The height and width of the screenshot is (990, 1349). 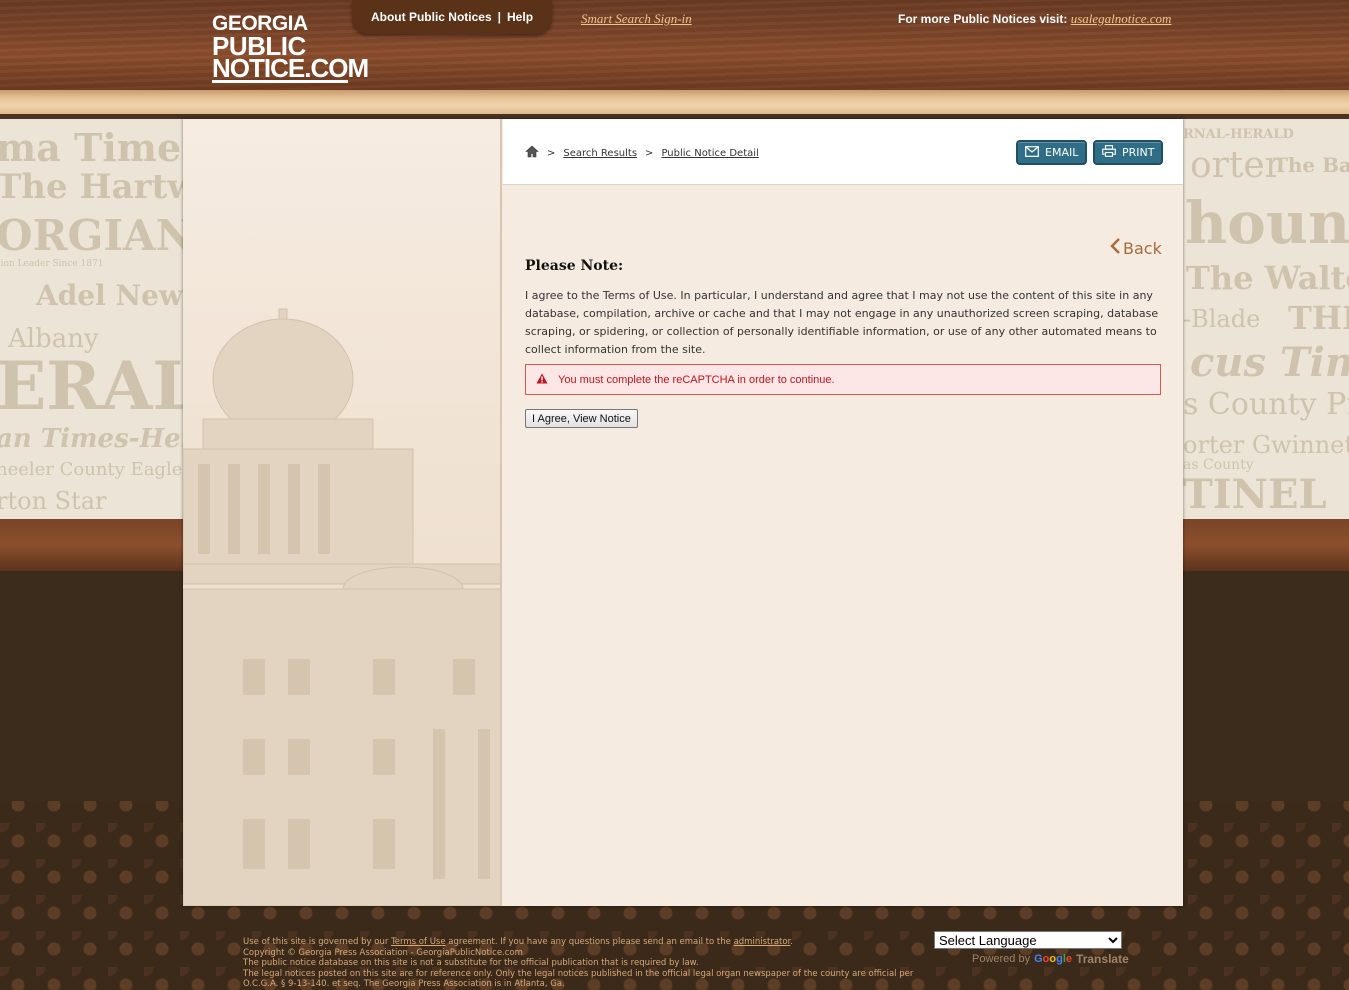 I want to click on back-link: Back, so click(x=1135, y=248).